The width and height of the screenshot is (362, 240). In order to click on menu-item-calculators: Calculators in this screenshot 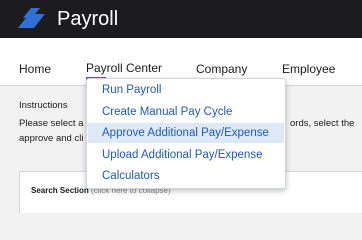, I will do `click(186, 176)`.